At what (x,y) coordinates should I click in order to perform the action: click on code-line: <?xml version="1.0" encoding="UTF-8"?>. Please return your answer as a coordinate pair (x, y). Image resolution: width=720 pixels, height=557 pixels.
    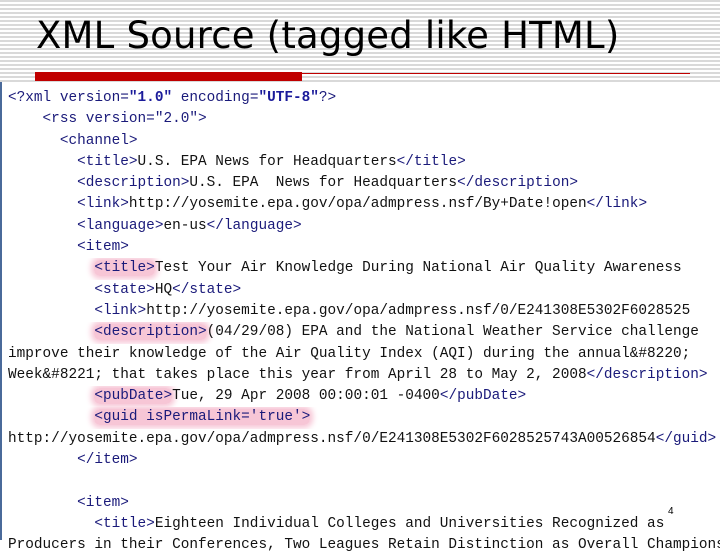
    Looking at the image, I should click on (364, 98).